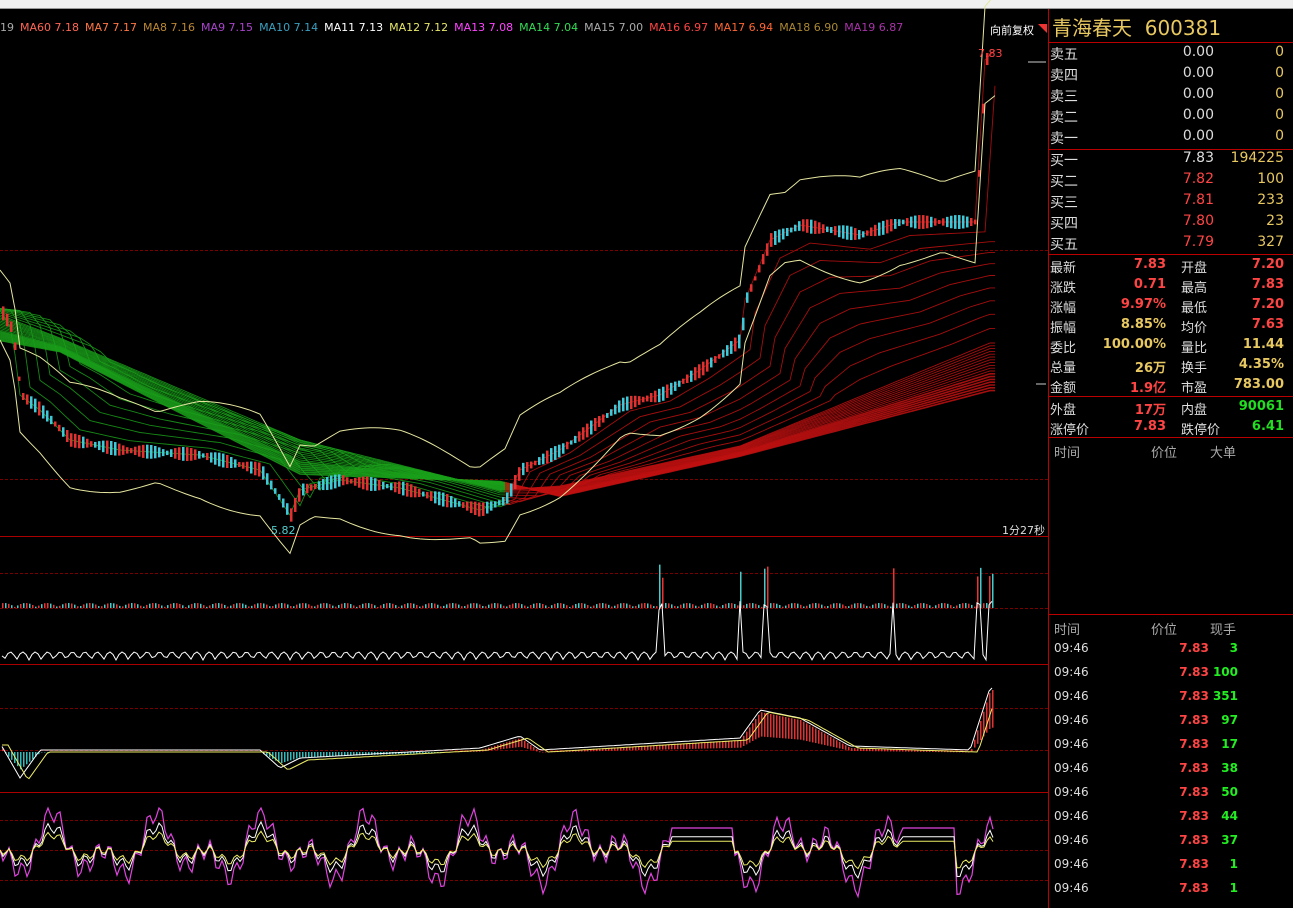 The height and width of the screenshot is (908, 1293). I want to click on buy-level: 买三 7.81 233, so click(1170, 202).